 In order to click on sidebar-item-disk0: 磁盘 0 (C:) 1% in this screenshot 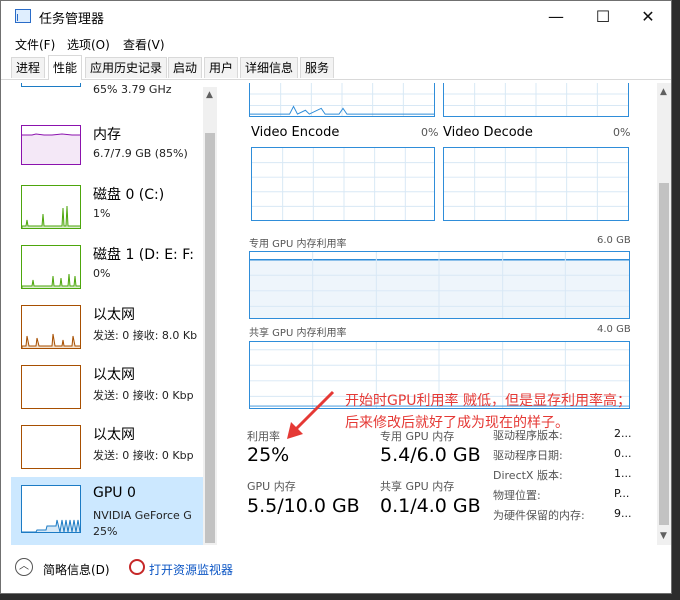, I will do `click(107, 211)`.